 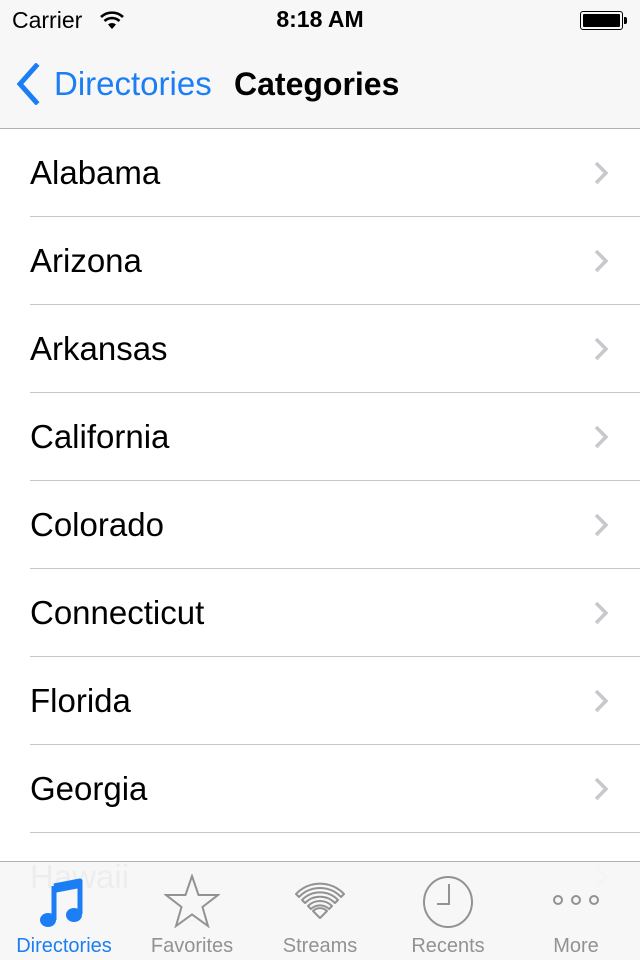 I want to click on status-bar: Carrier 8:18 AM, so click(x=320, y=20).